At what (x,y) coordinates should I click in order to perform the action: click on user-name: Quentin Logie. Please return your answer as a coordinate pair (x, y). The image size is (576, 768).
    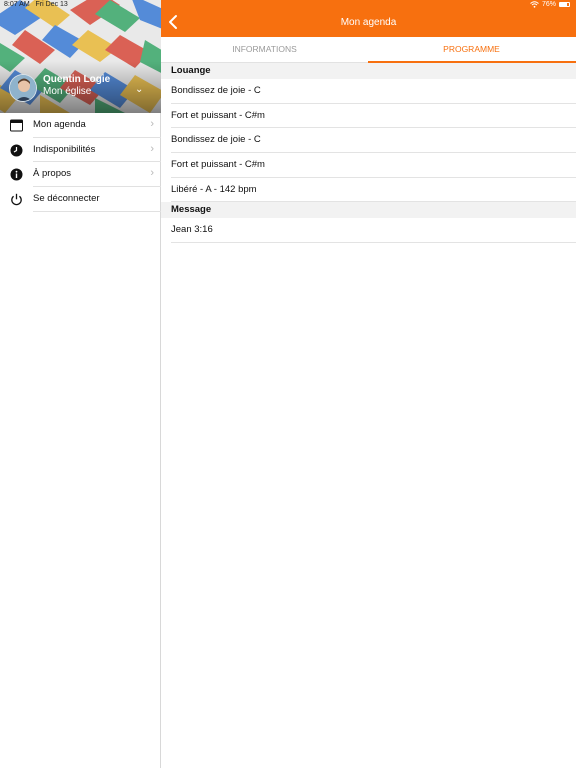
    Looking at the image, I should click on (77, 79).